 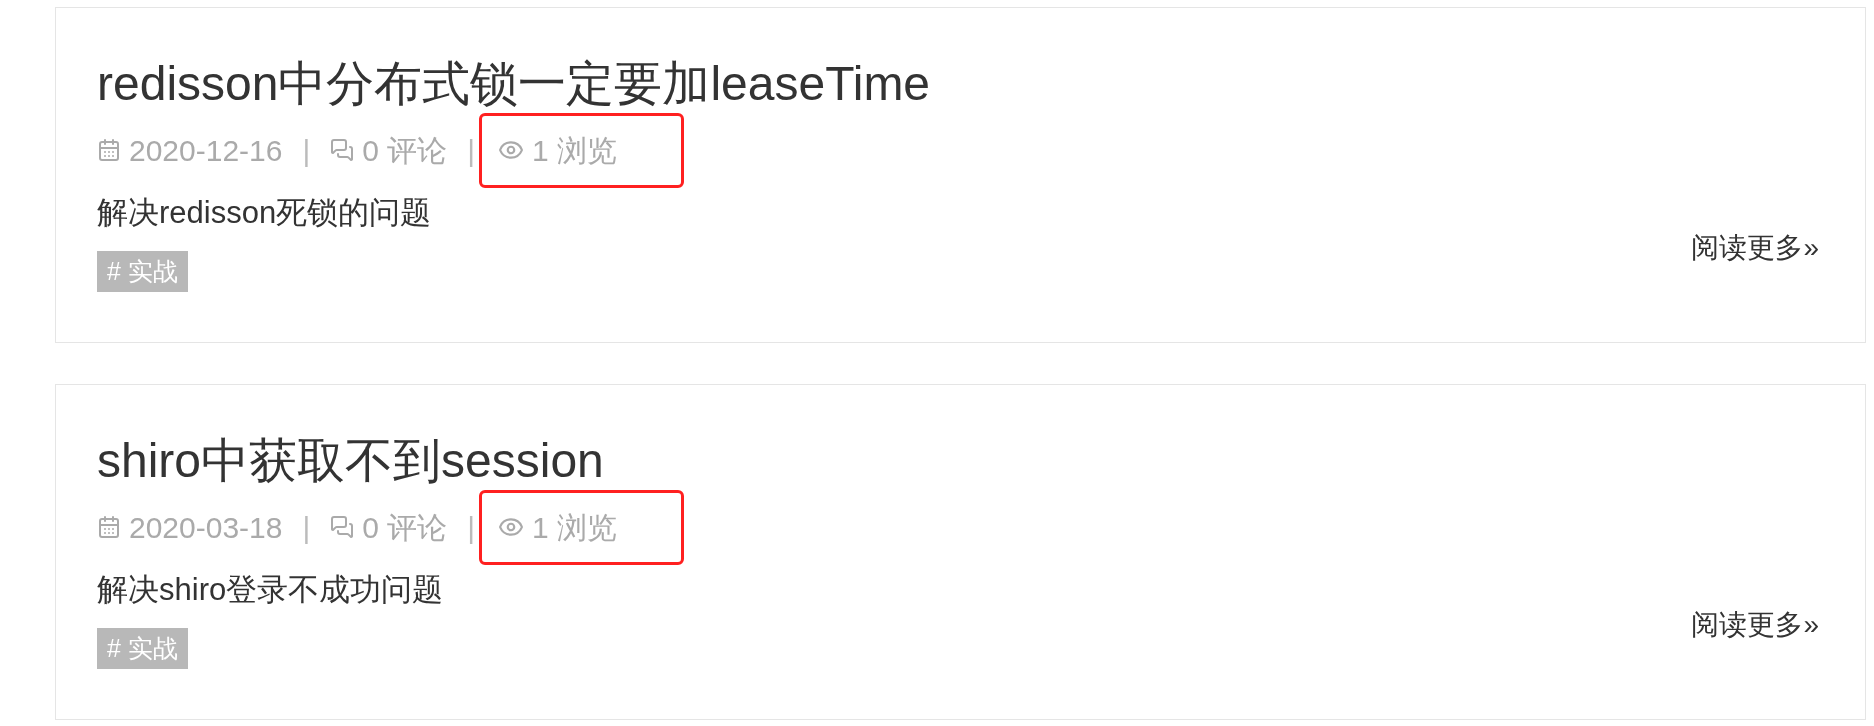 I want to click on post-title: redisson中分布式锁一定要加leaseTime, so click(x=514, y=84).